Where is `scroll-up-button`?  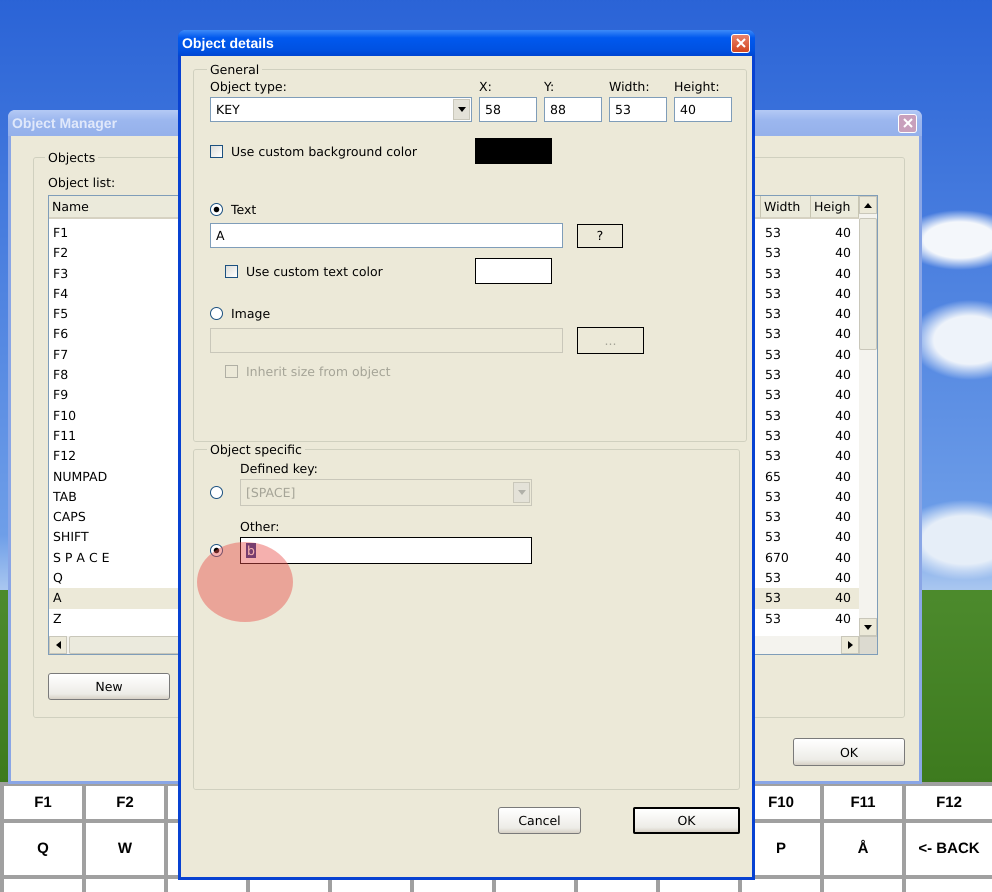 scroll-up-button is located at coordinates (868, 205).